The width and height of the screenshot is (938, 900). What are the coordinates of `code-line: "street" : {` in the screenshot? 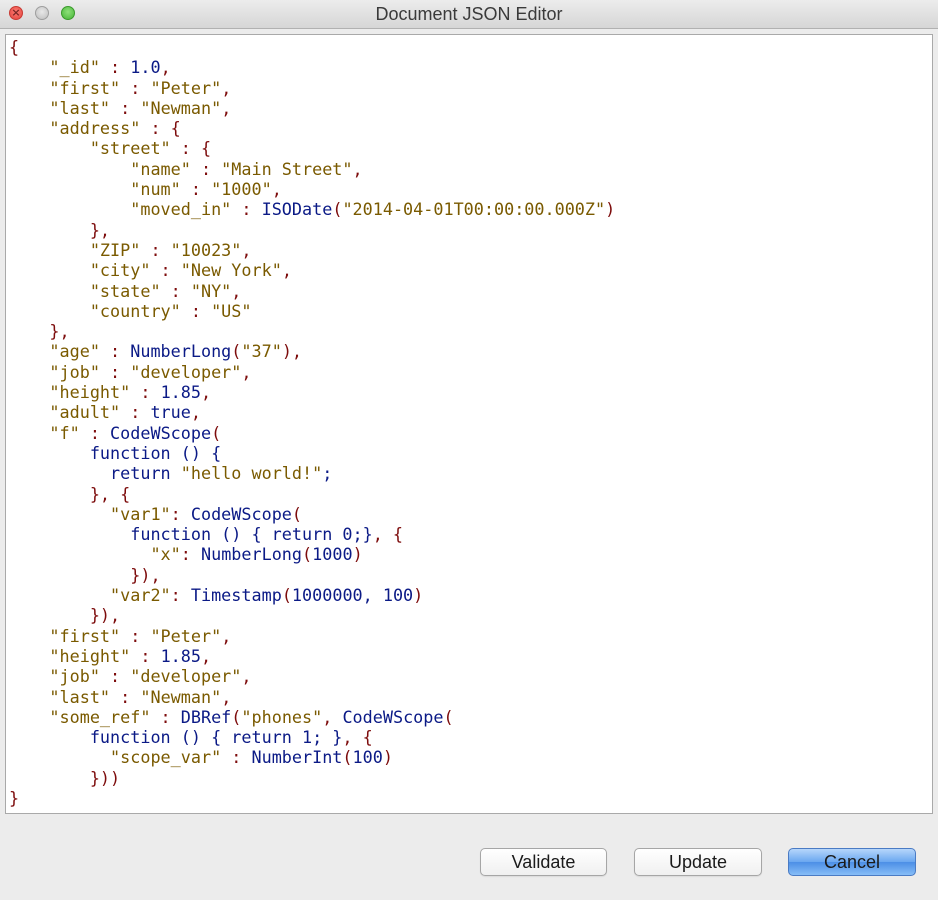 It's located at (312, 148).